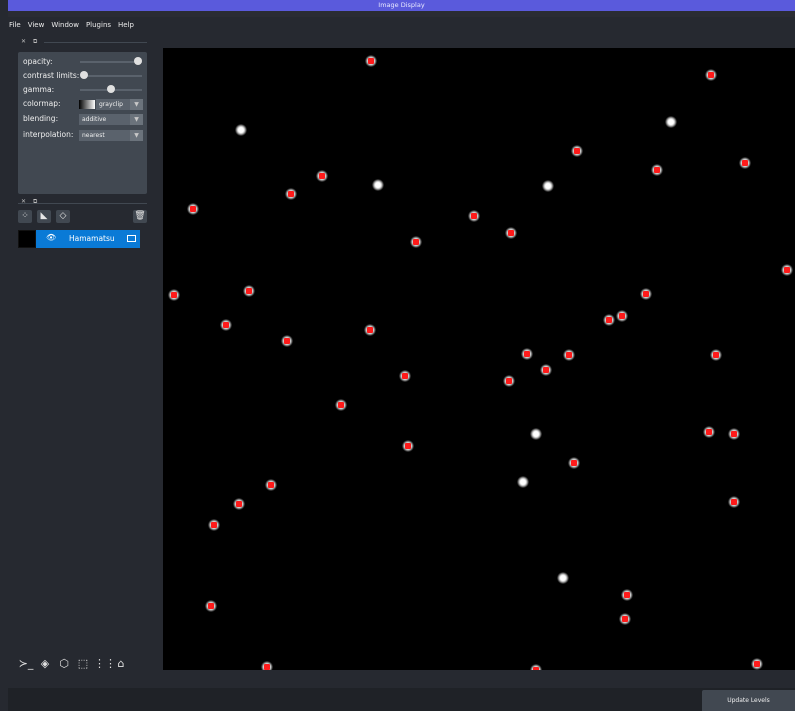 The height and width of the screenshot is (711, 795). I want to click on opacity-slider-handle, so click(138, 61).